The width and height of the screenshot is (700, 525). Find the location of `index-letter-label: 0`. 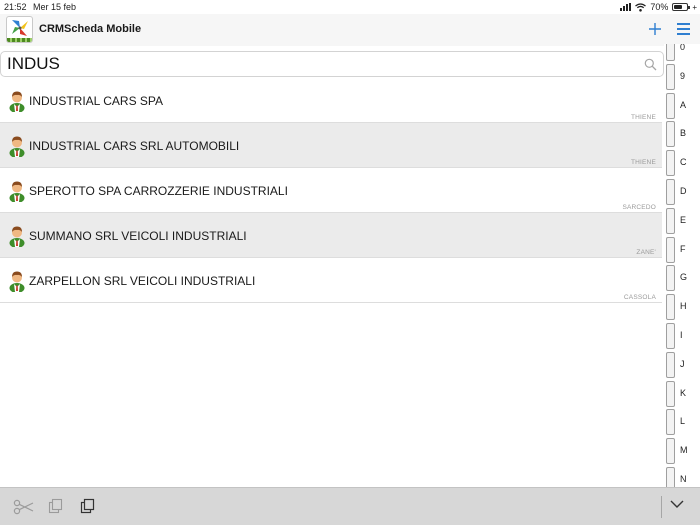

index-letter-label: 0 is located at coordinates (683, 48).